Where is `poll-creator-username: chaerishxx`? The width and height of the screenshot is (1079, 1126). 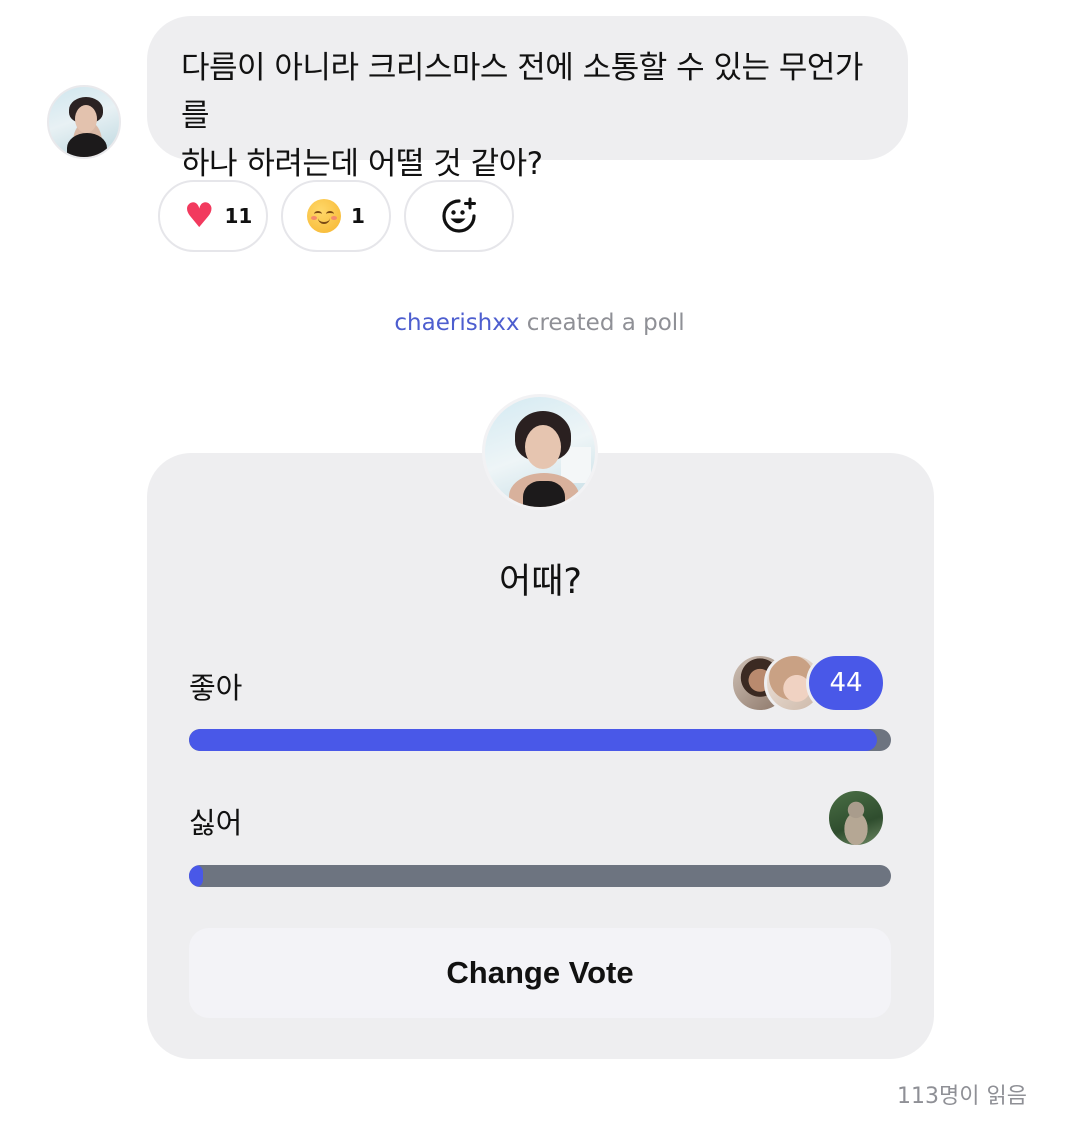
poll-creator-username: chaerishxx is located at coordinates (456, 323).